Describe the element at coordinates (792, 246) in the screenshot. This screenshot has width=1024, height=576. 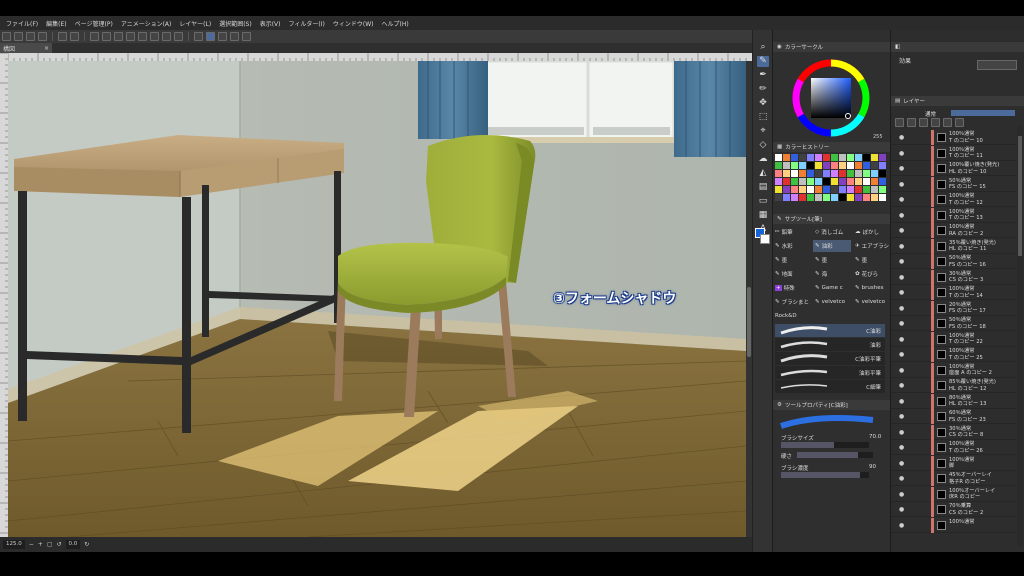
I see `subtool-group-watercolor: ✎ 水彩` at that location.